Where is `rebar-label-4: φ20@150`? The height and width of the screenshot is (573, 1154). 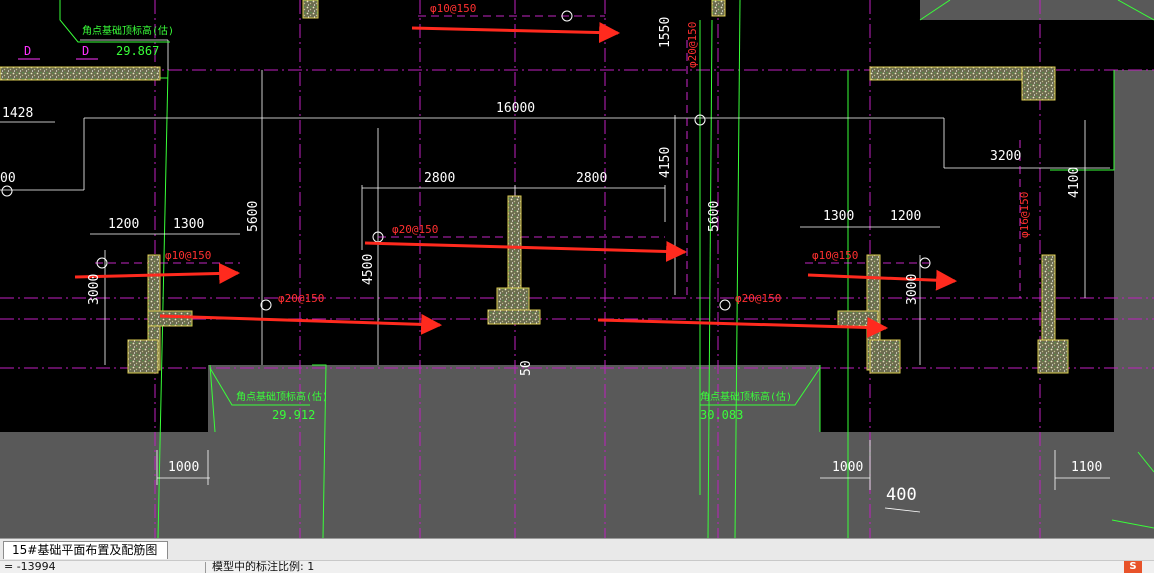 rebar-label-4: φ20@150 is located at coordinates (415, 229).